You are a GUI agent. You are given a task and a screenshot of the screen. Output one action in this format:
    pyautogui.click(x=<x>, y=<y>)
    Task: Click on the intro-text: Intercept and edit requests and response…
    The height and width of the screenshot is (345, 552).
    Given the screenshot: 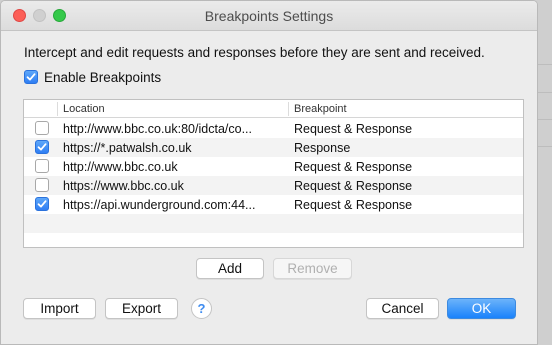 What is the action you would take?
    pyautogui.click(x=254, y=52)
    